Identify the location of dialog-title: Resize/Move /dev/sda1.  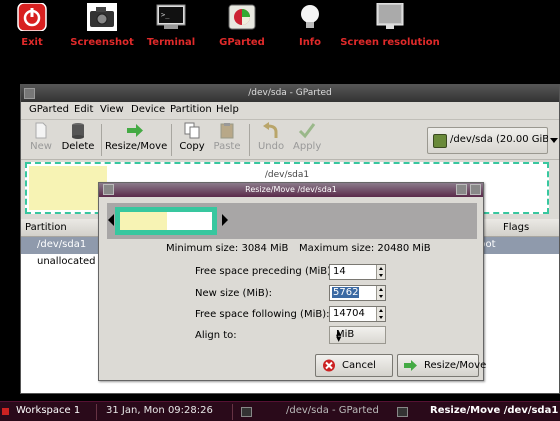
(291, 189).